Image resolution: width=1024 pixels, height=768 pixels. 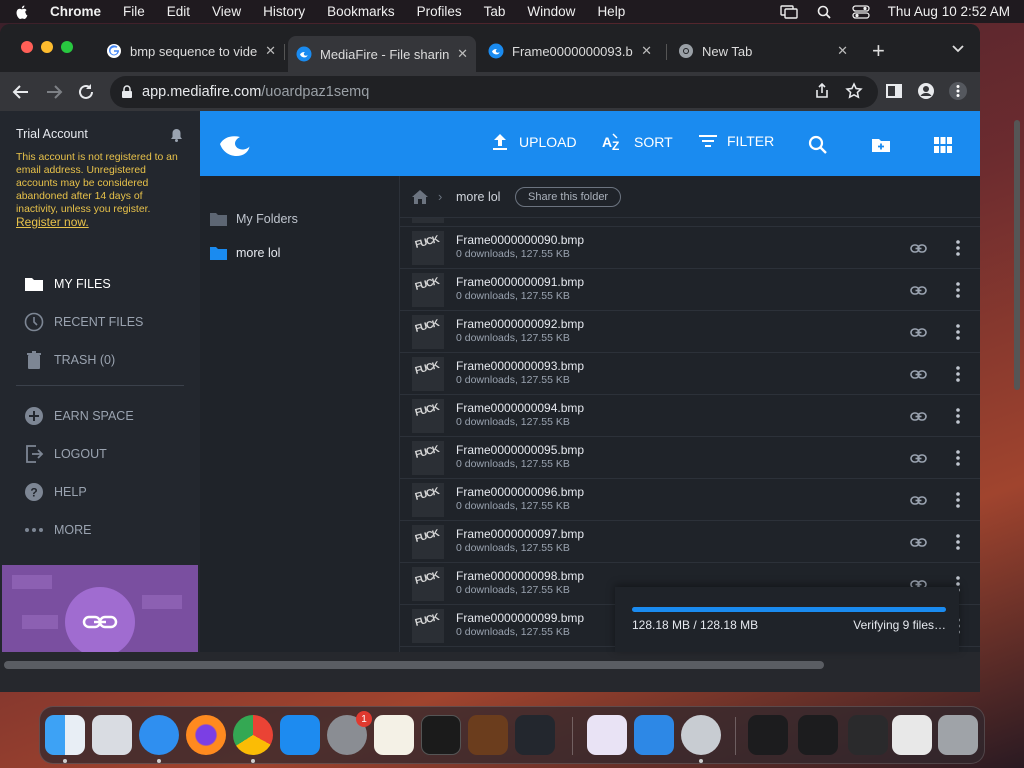 I want to click on file-name: Frame0000000098.bmp, so click(x=520, y=576).